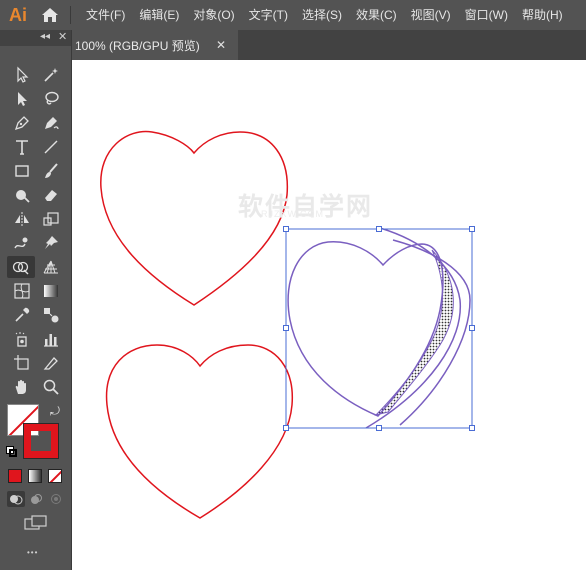  What do you see at coordinates (35, 476) in the screenshot?
I see `gradient-mode-button` at bounding box center [35, 476].